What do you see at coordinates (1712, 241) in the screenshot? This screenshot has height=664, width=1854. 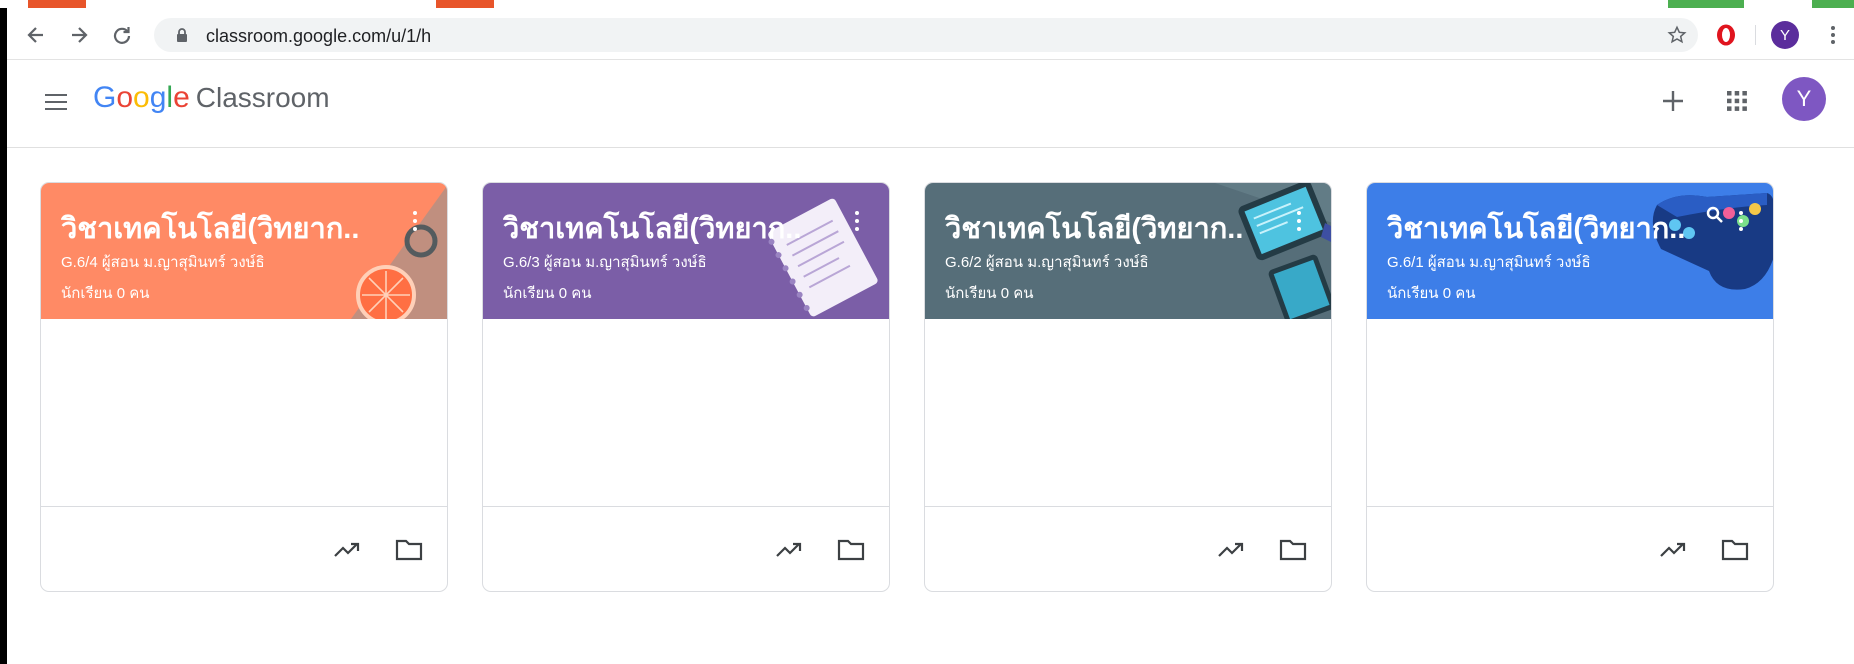 I see `gamepad-illustration` at bounding box center [1712, 241].